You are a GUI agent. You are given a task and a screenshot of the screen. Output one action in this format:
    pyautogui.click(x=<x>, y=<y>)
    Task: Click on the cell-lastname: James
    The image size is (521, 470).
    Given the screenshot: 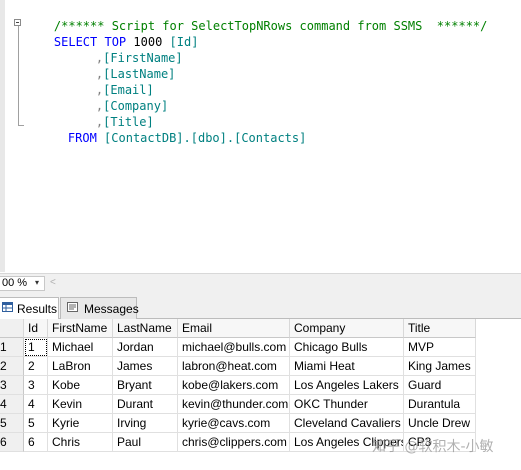 What is the action you would take?
    pyautogui.click(x=145, y=366)
    